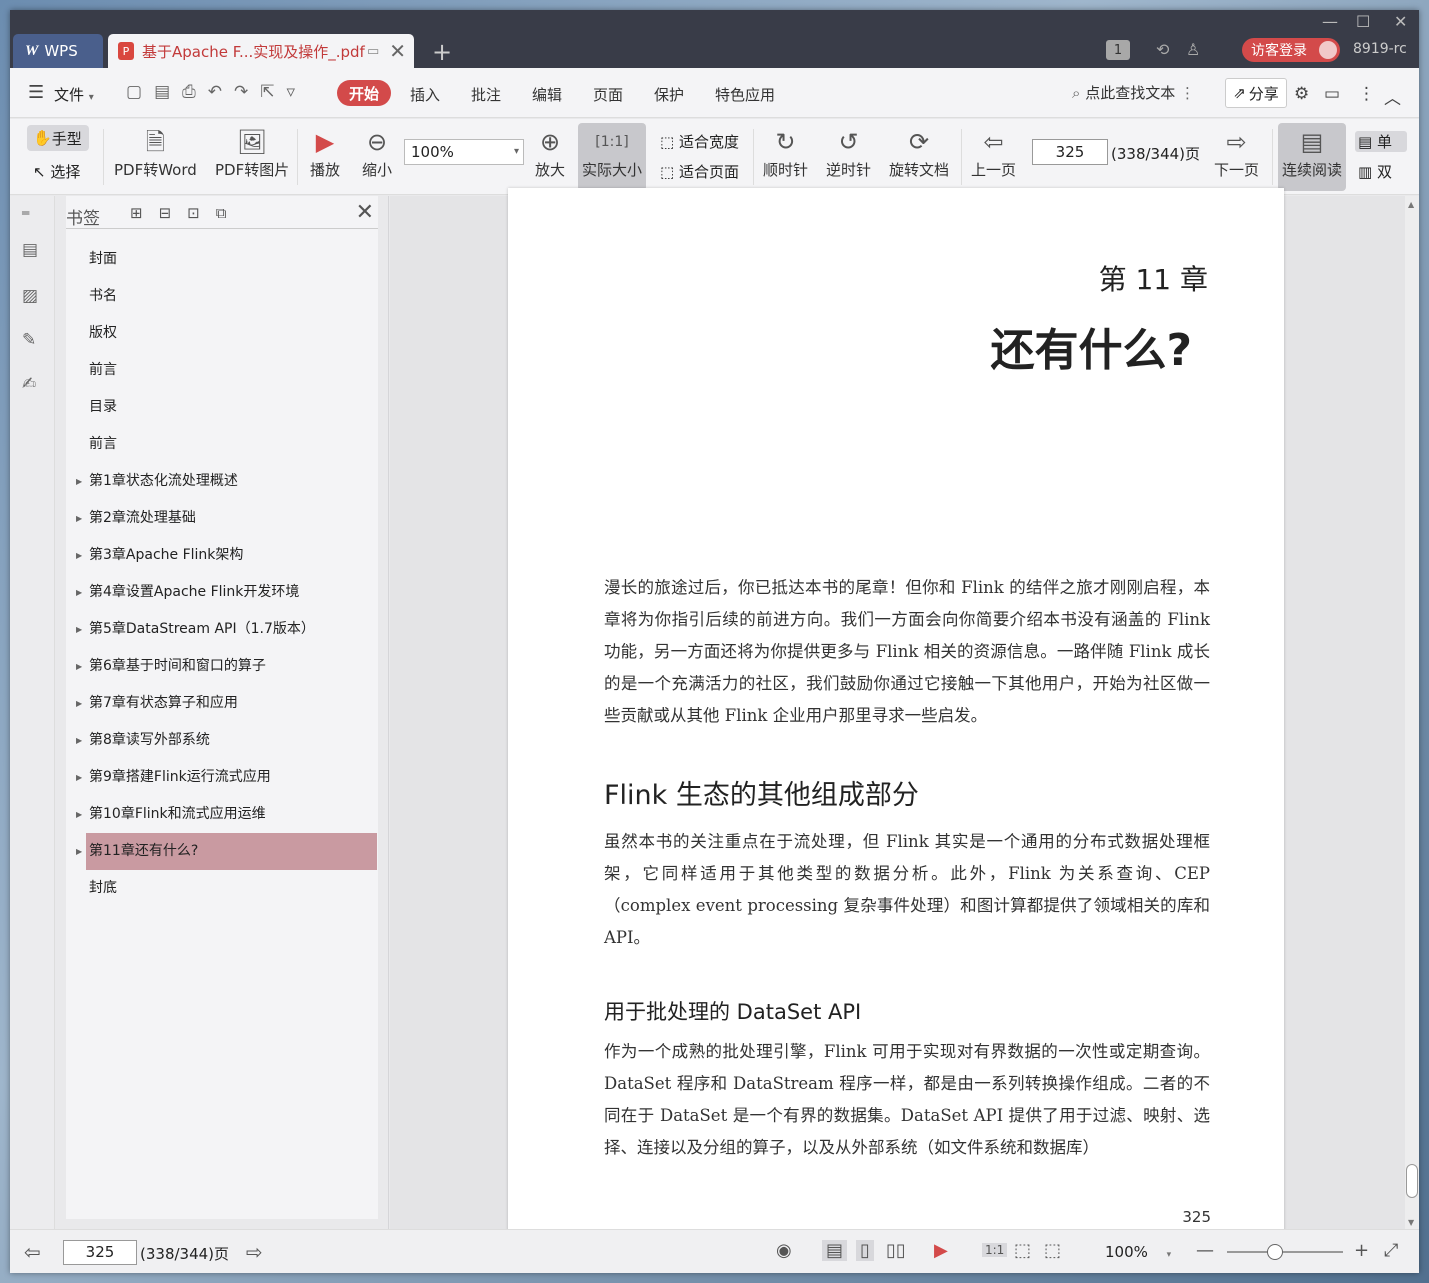  Describe the element at coordinates (1193, 49) in the screenshot. I see `skin-icon: ♙` at that location.